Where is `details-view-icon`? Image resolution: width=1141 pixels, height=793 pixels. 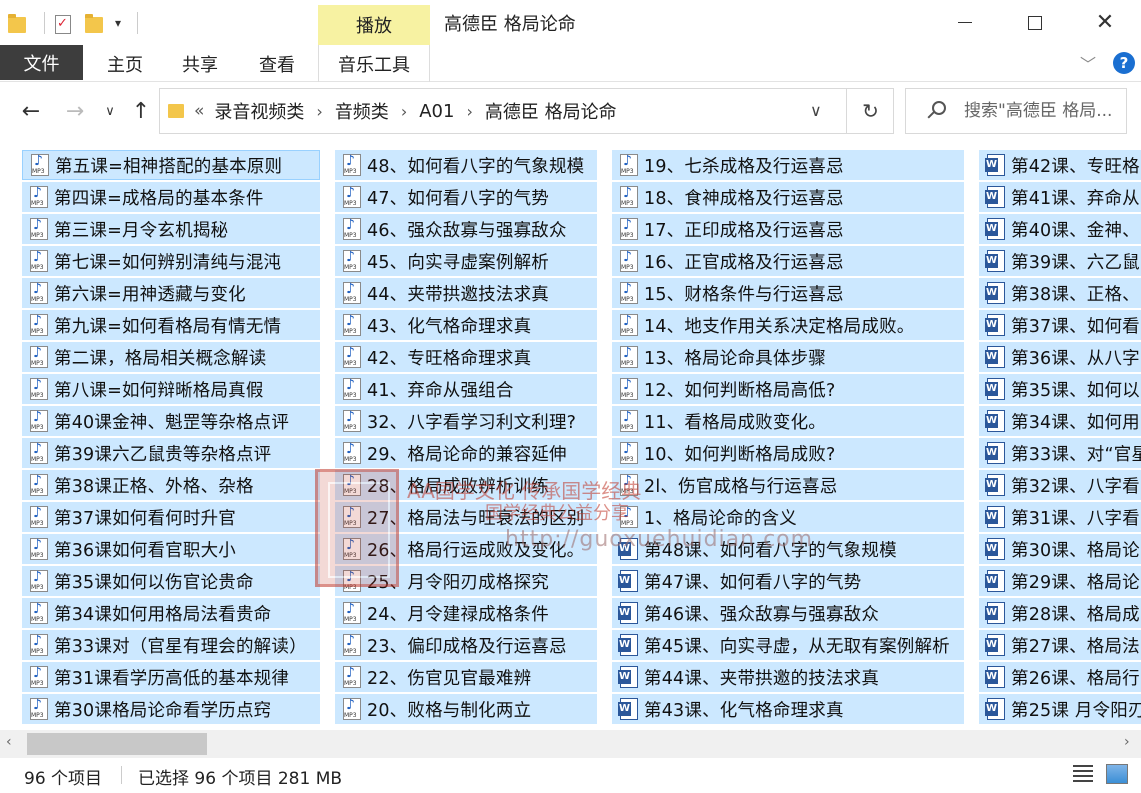
details-view-icon is located at coordinates (1083, 774).